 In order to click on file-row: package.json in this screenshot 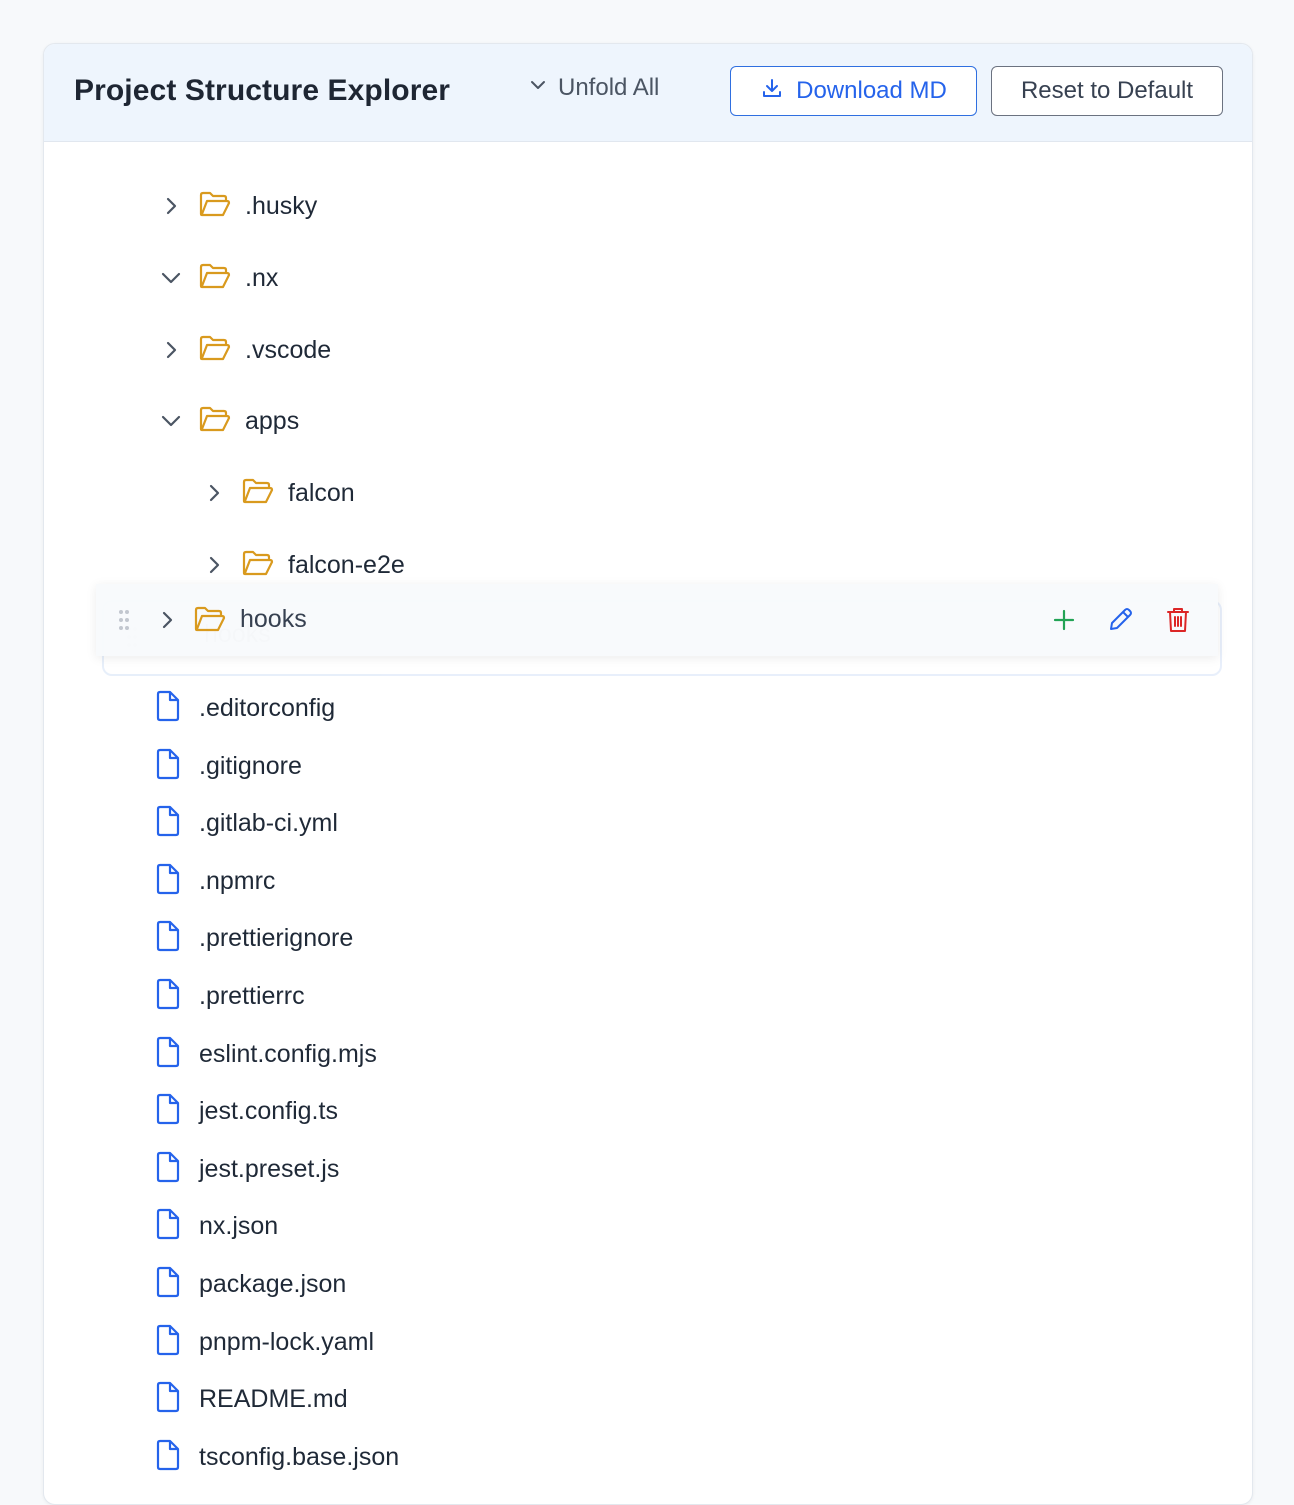, I will do `click(250, 1284)`.